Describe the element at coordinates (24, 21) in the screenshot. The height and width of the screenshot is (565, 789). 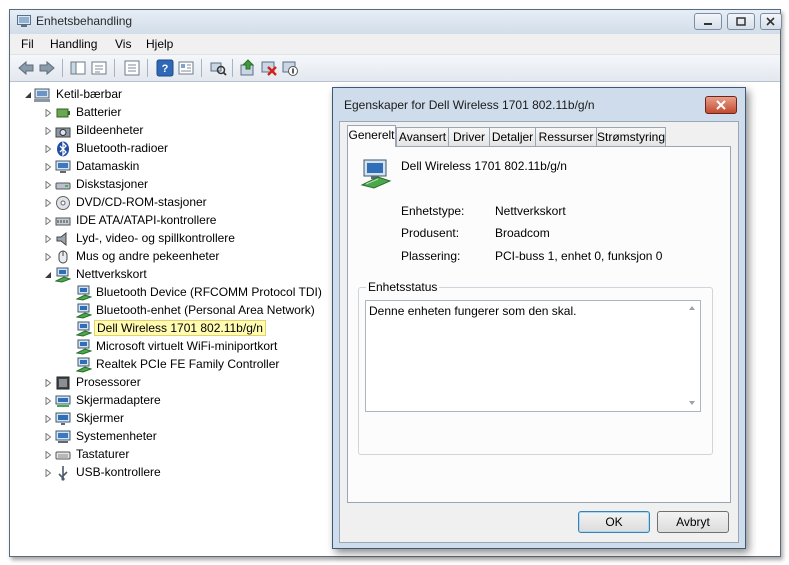
I see `device-manager-icon` at that location.